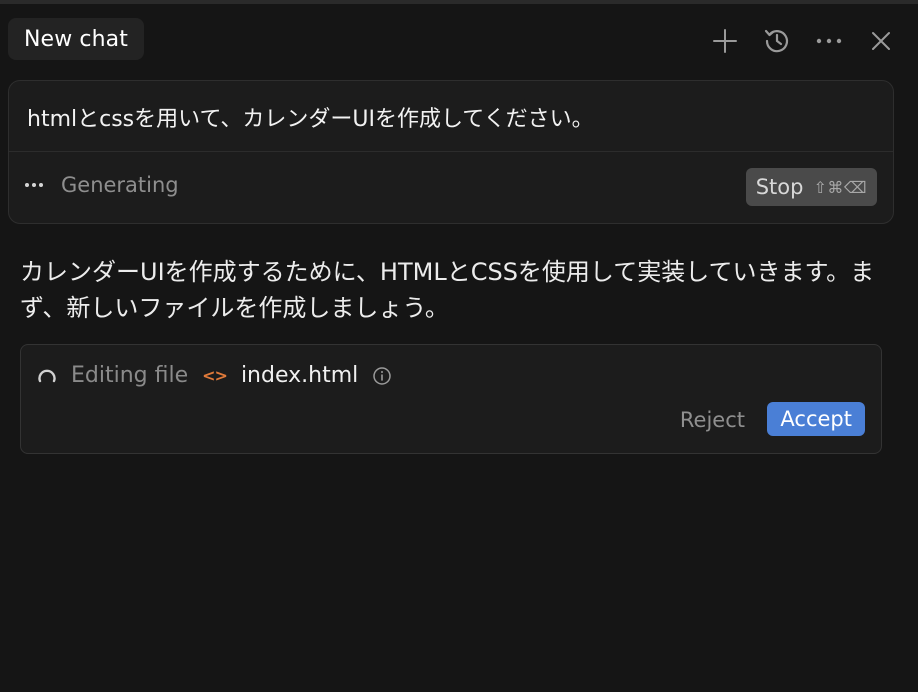 This screenshot has width=918, height=692. I want to click on code-file-icon: <>, so click(215, 375).